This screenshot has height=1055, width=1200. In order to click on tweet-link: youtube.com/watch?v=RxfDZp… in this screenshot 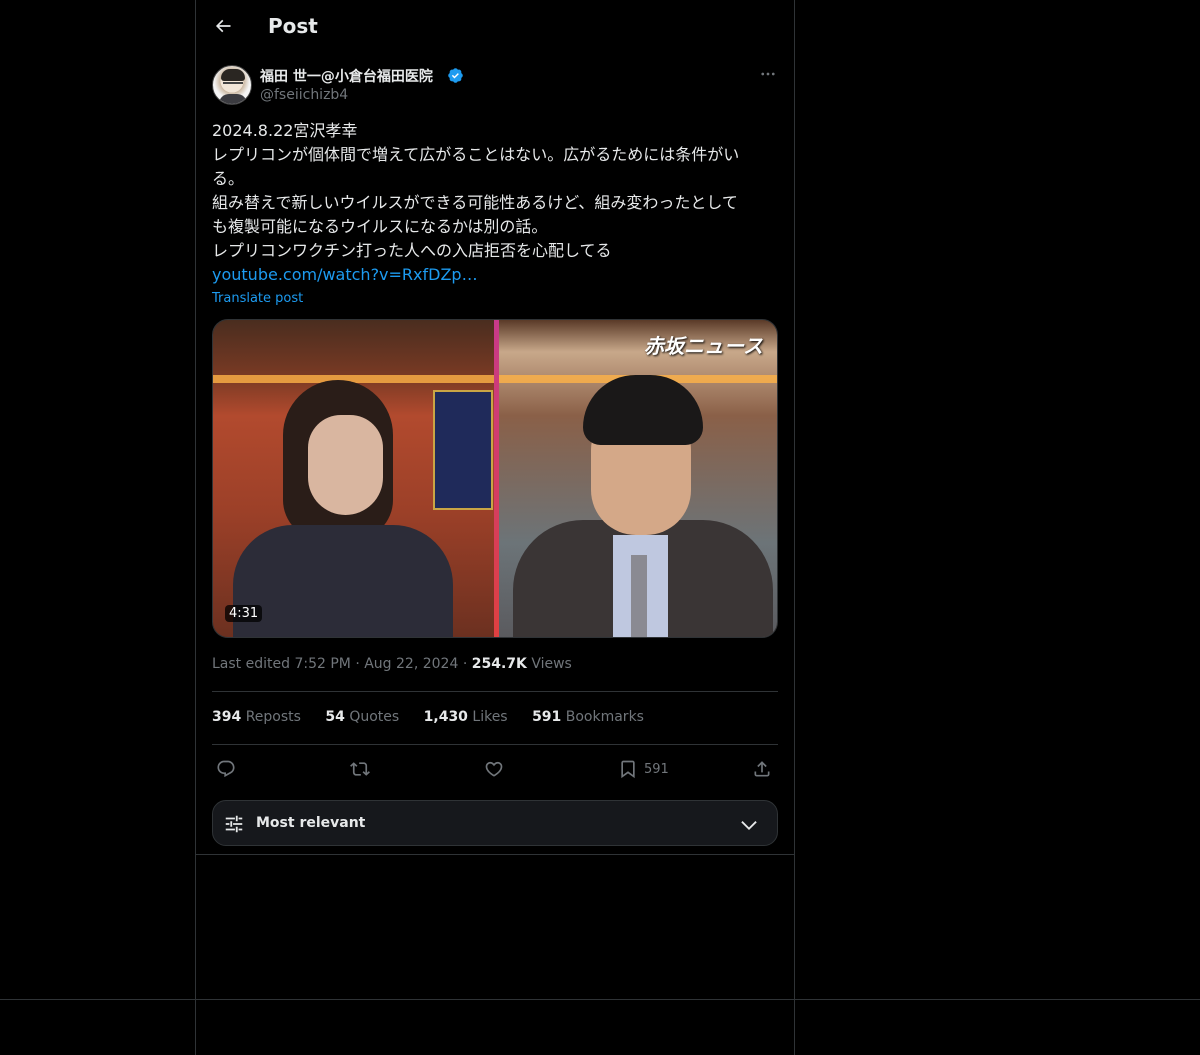, I will do `click(345, 275)`.